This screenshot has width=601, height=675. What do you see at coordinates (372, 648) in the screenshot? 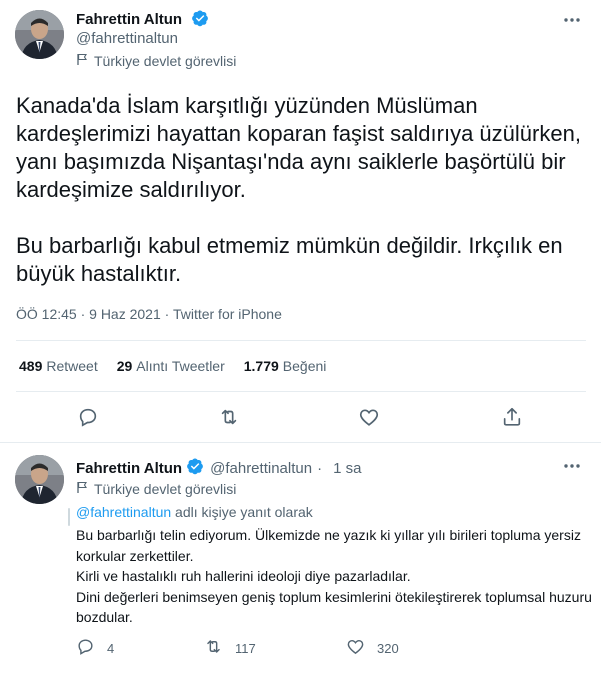
I see `reply-like-button: 320` at bounding box center [372, 648].